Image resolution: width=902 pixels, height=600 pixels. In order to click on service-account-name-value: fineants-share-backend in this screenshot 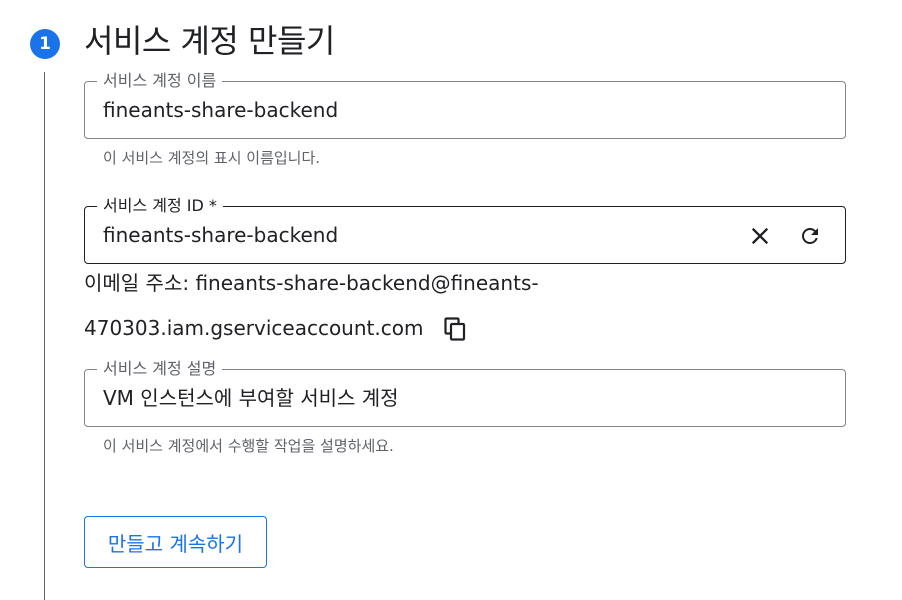, I will do `click(220, 110)`.